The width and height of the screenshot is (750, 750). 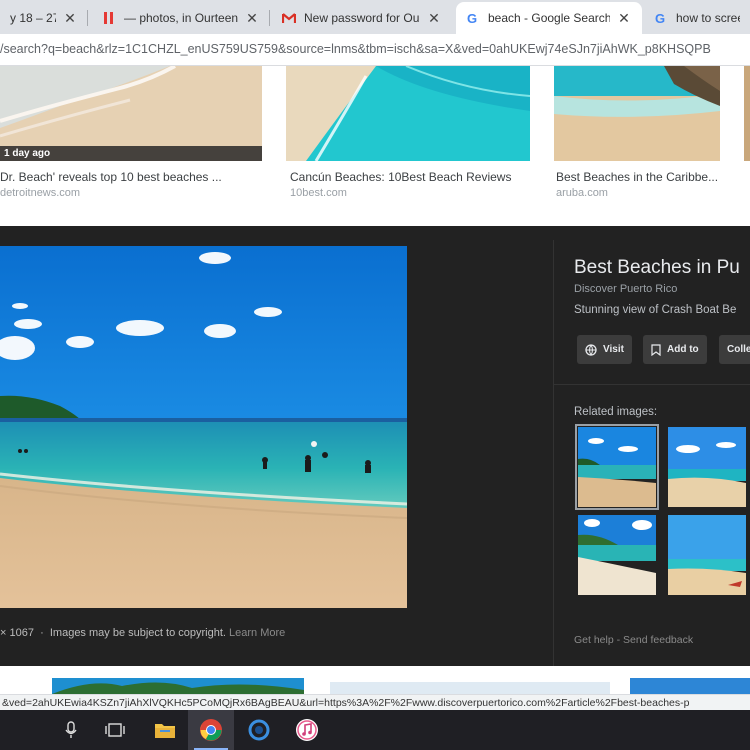 I want to click on tab-title: beach - Google Search, so click(x=549, y=18).